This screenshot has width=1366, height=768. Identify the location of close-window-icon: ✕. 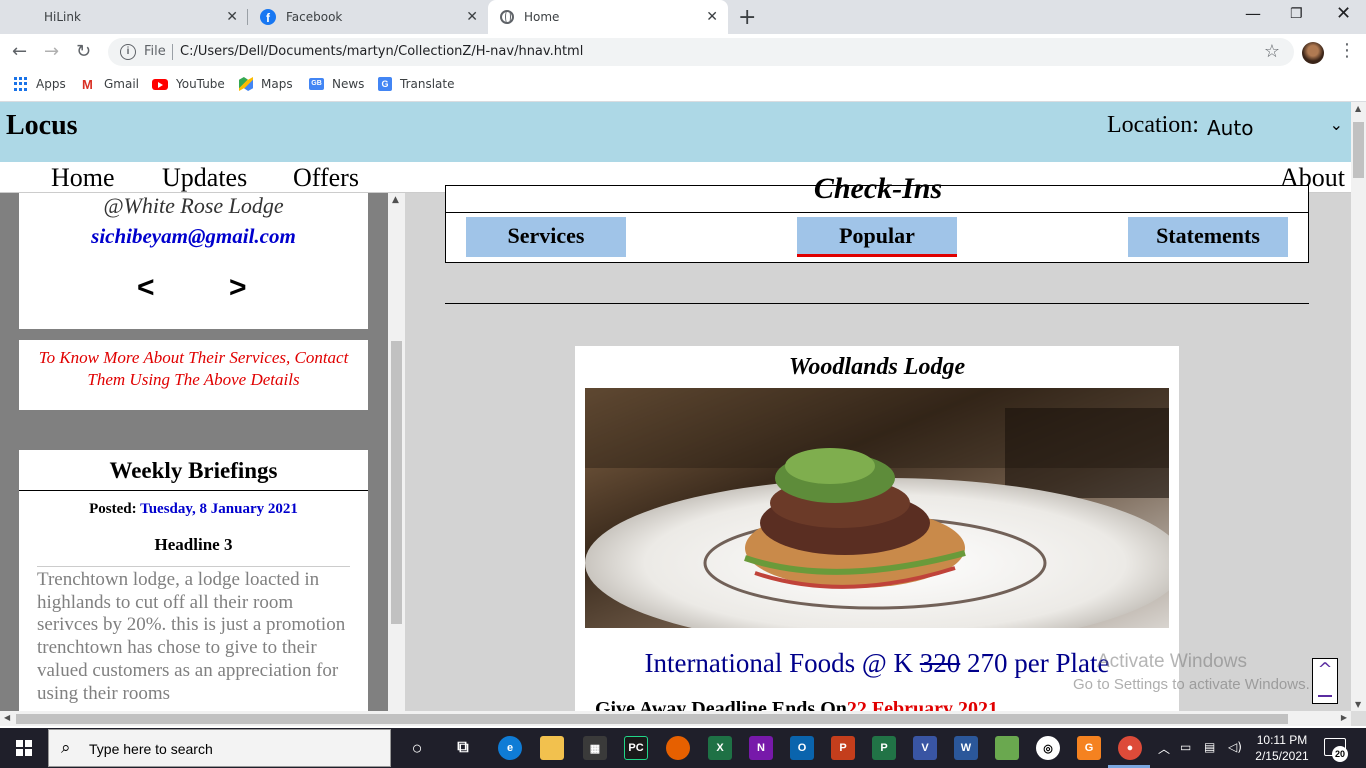
(1343, 13).